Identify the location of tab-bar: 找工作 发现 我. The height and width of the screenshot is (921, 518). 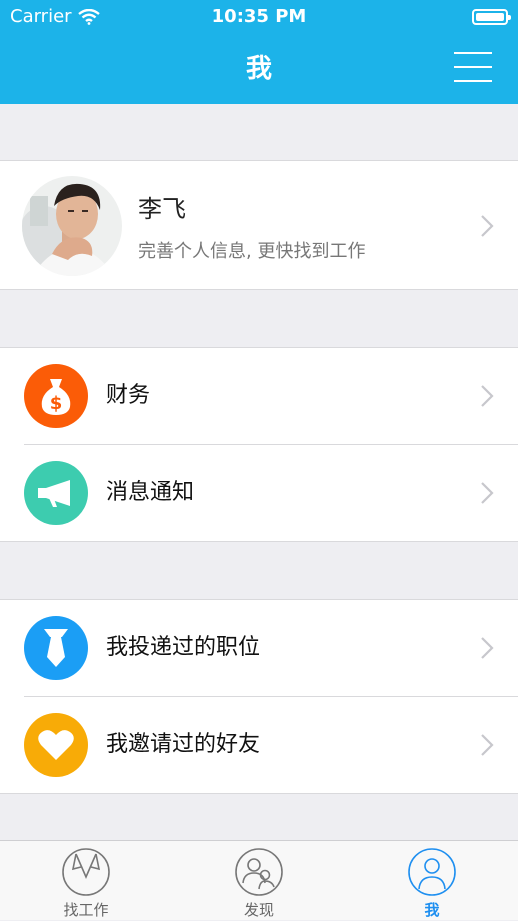
(259, 880).